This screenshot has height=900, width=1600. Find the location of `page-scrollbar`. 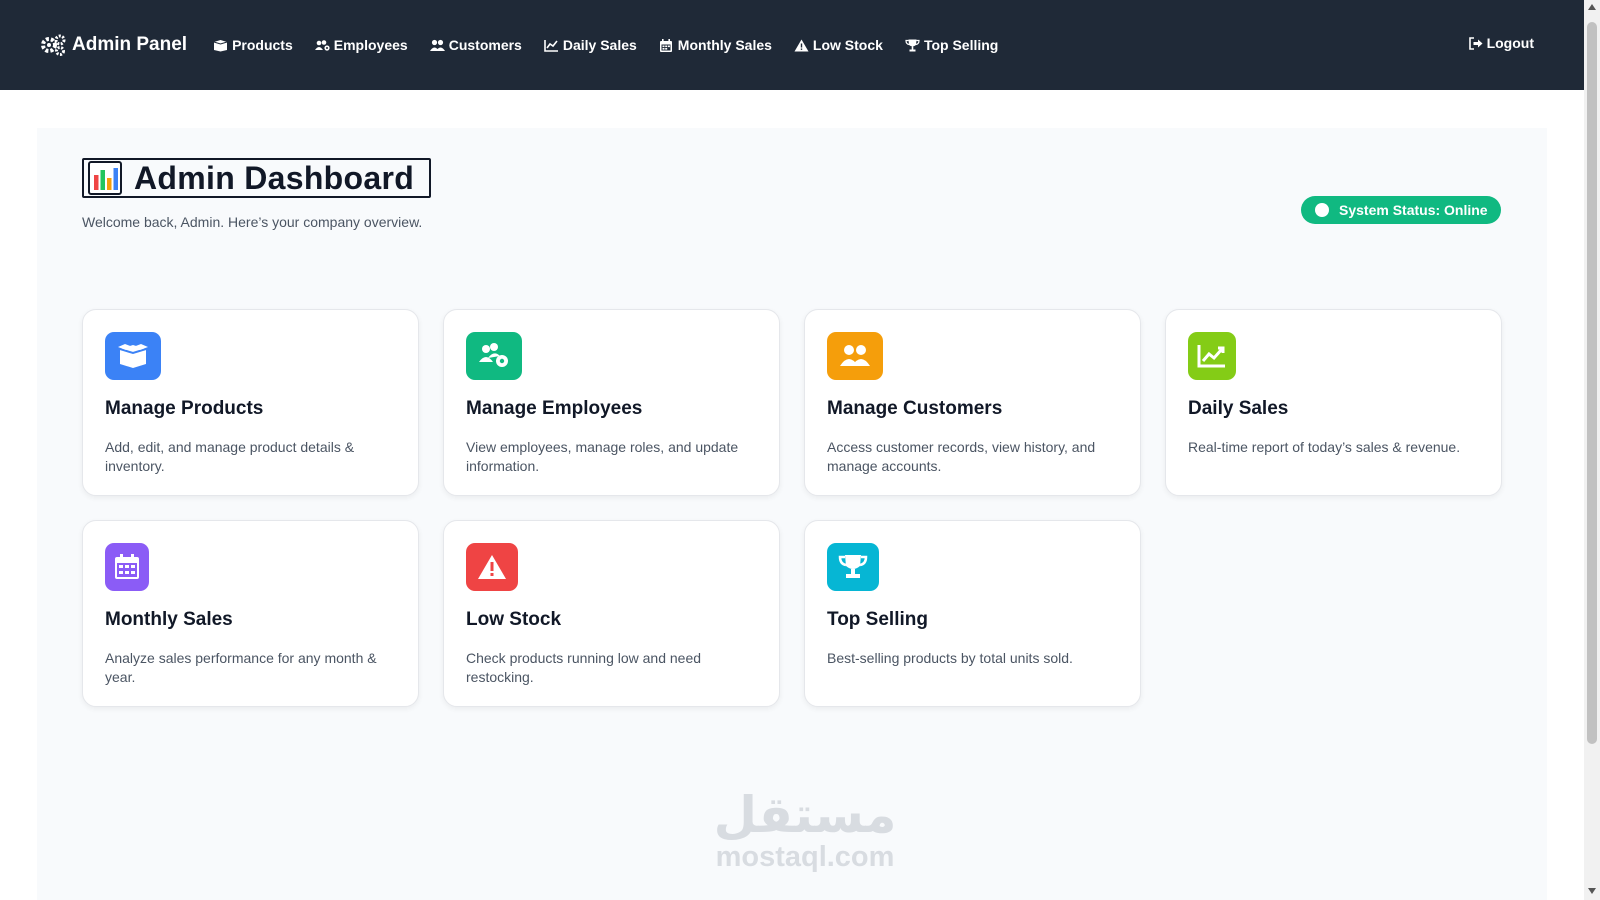

page-scrollbar is located at coordinates (1592, 450).